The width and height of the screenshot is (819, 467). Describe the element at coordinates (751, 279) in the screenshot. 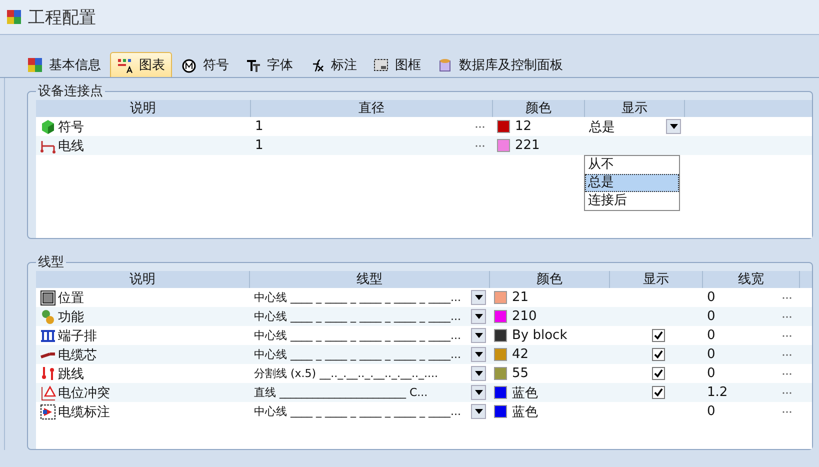

I see `column-header: 线宽` at that location.